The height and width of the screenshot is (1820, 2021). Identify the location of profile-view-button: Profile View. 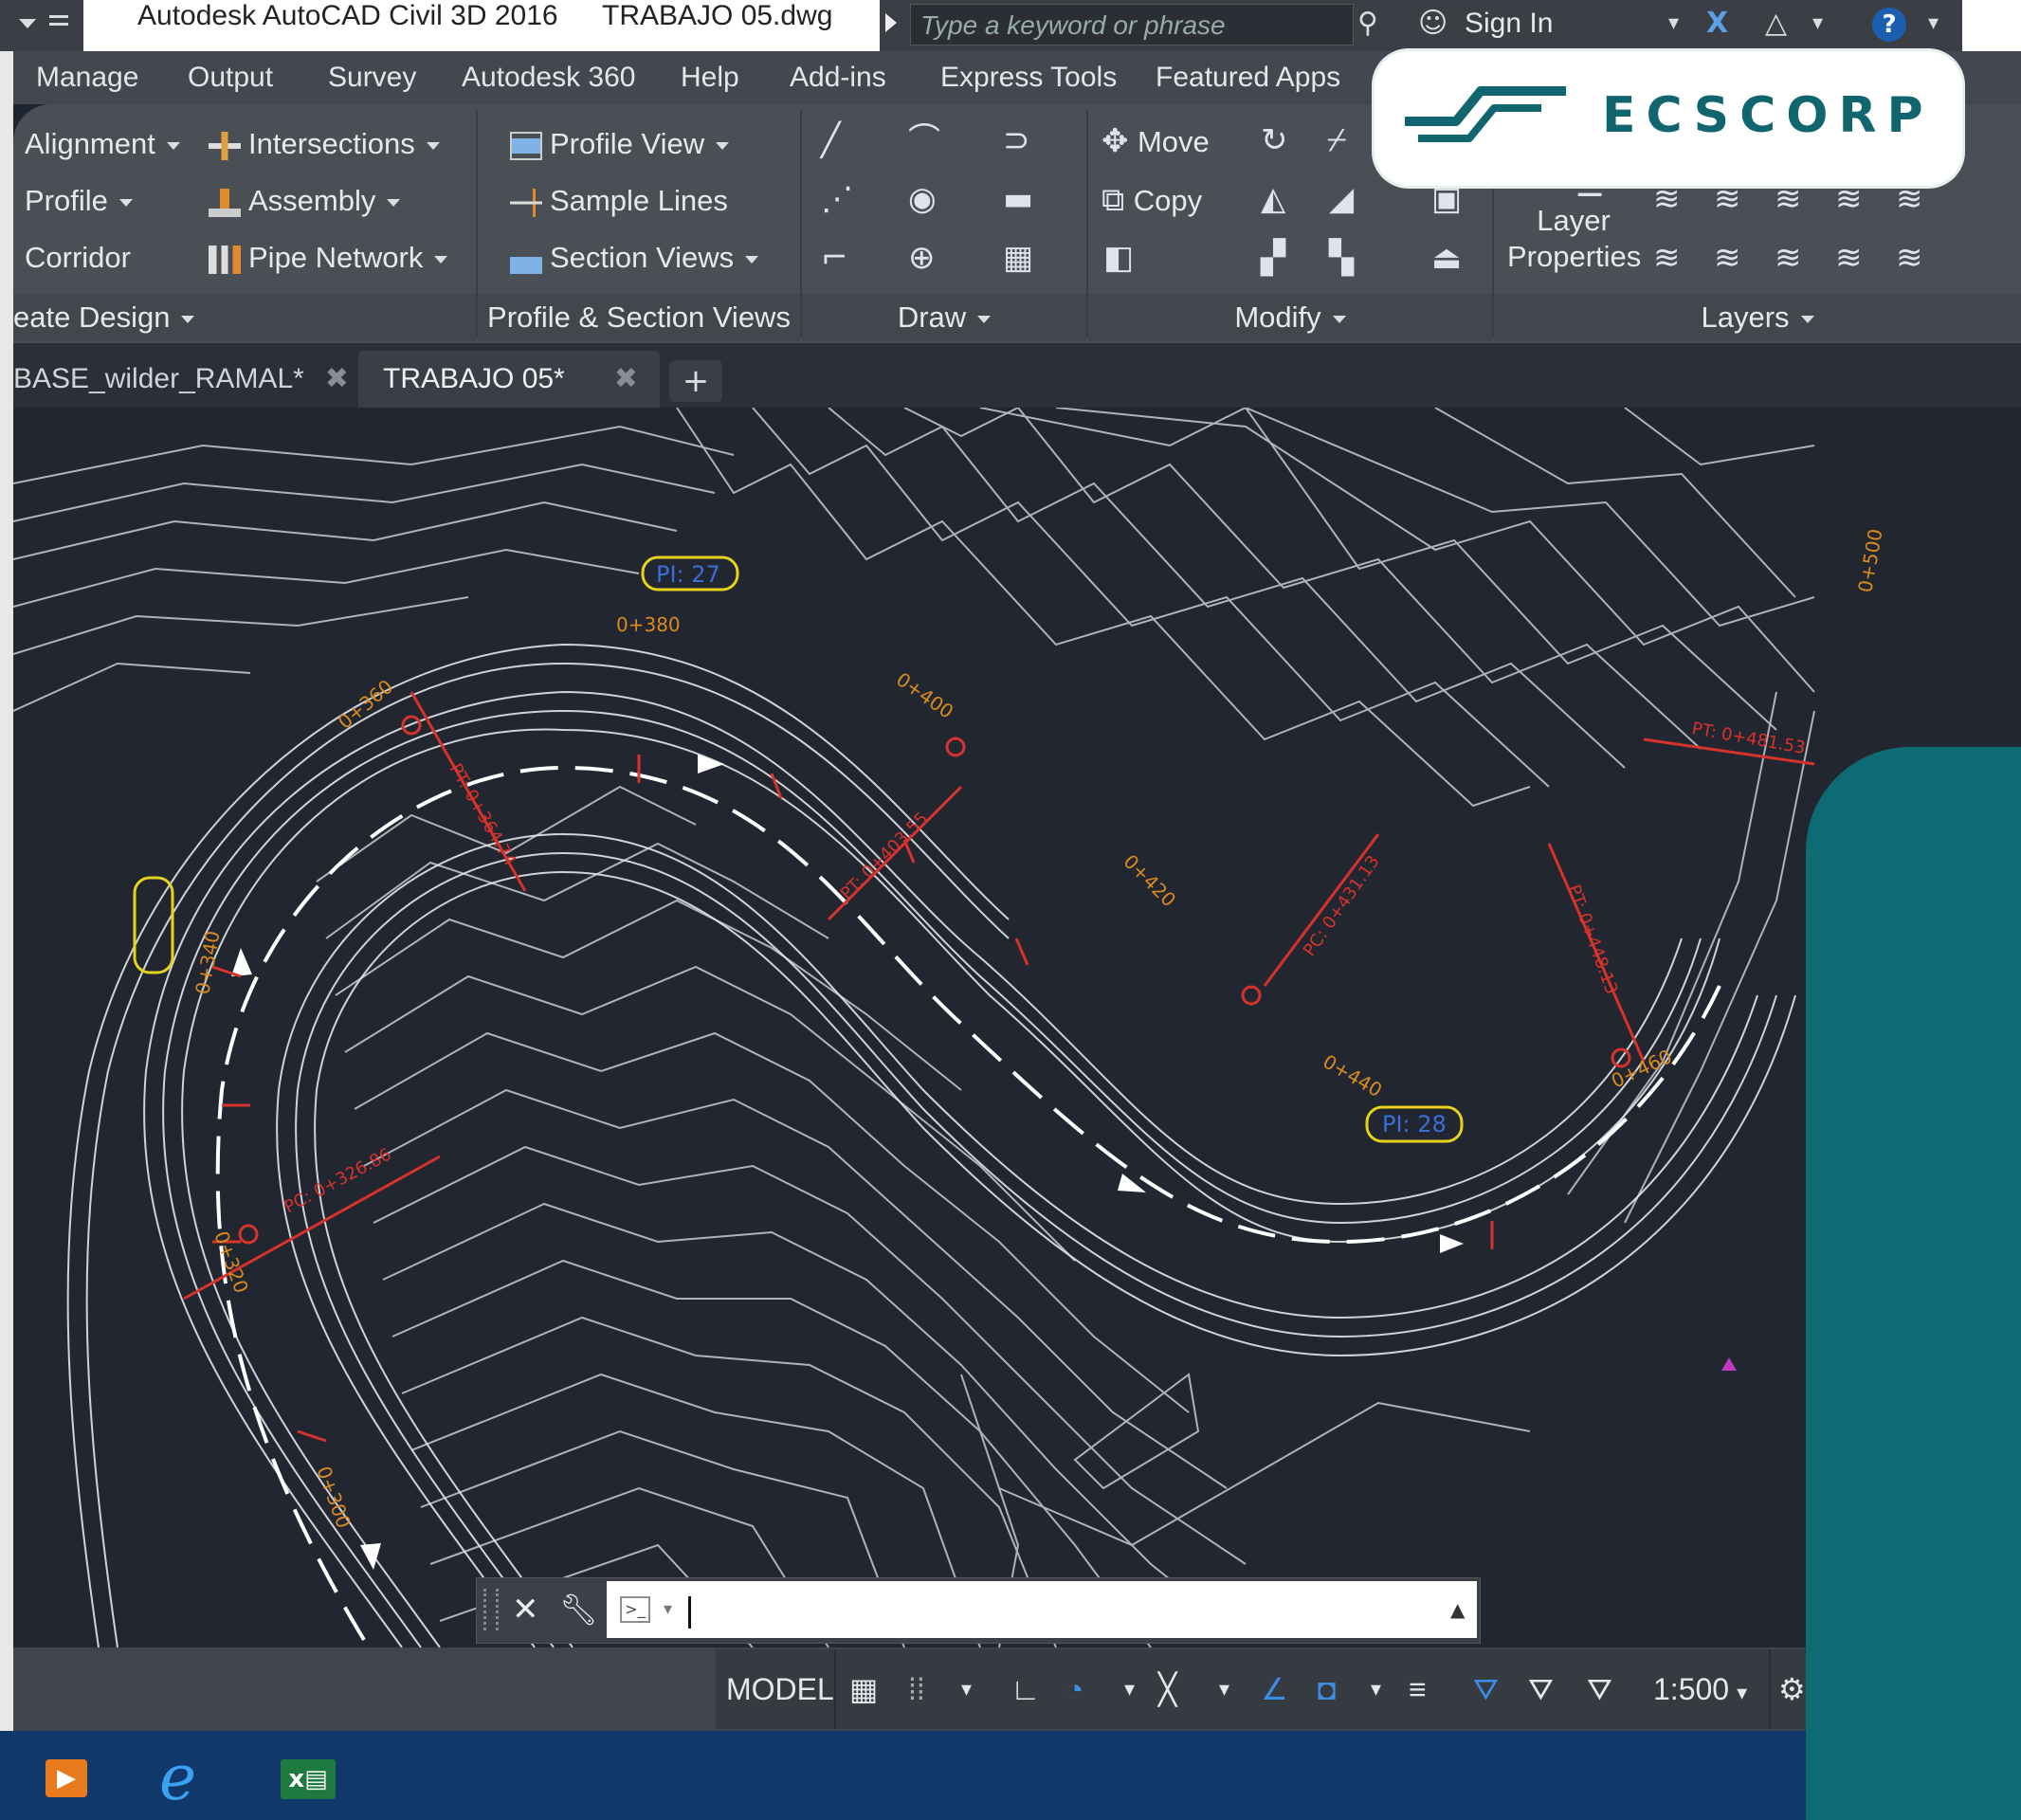
(620, 144).